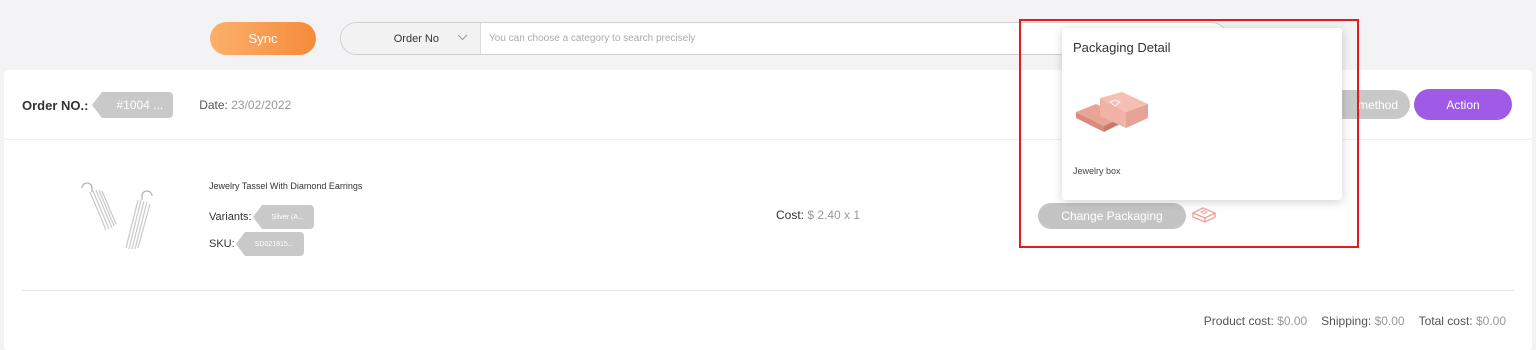 This screenshot has height=350, width=1536. I want to click on product-cost-label: Product cost:, so click(1238, 321).